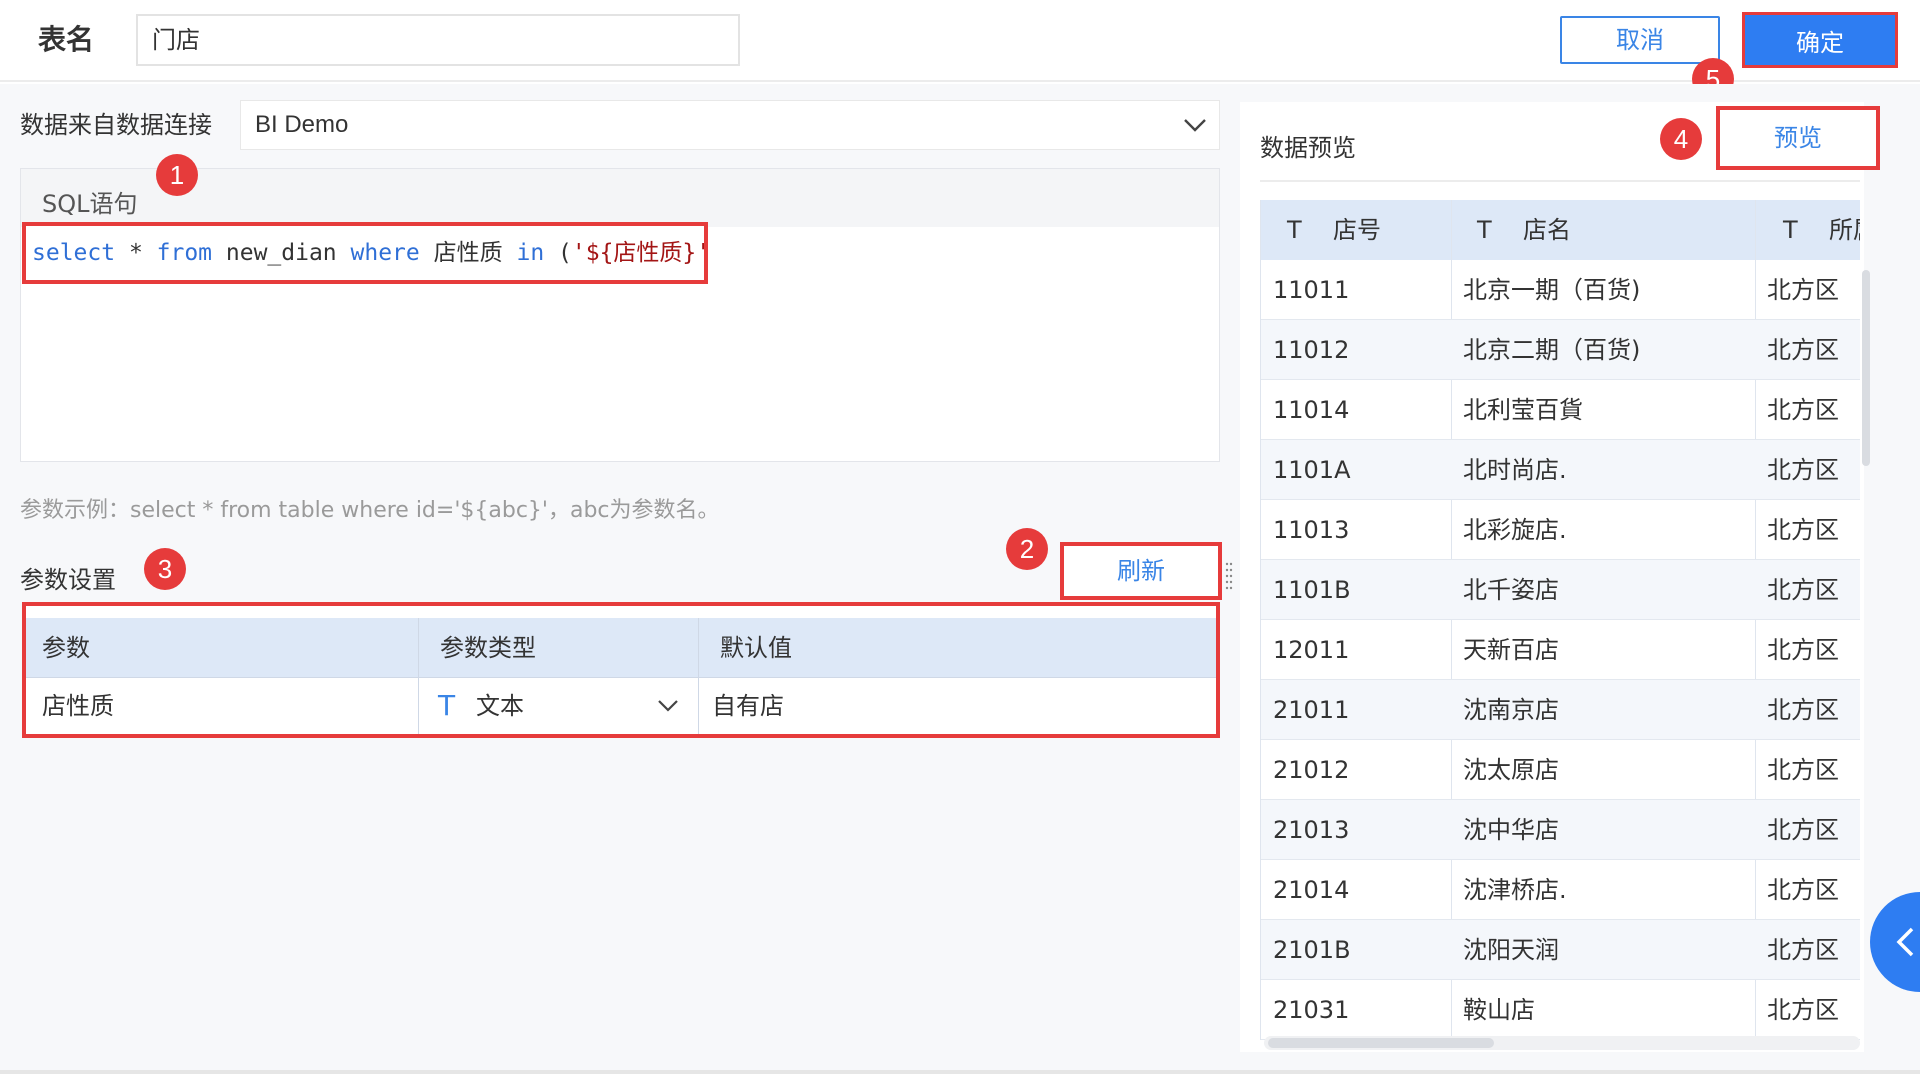  I want to click on chevron-left-icon, so click(1905, 942).